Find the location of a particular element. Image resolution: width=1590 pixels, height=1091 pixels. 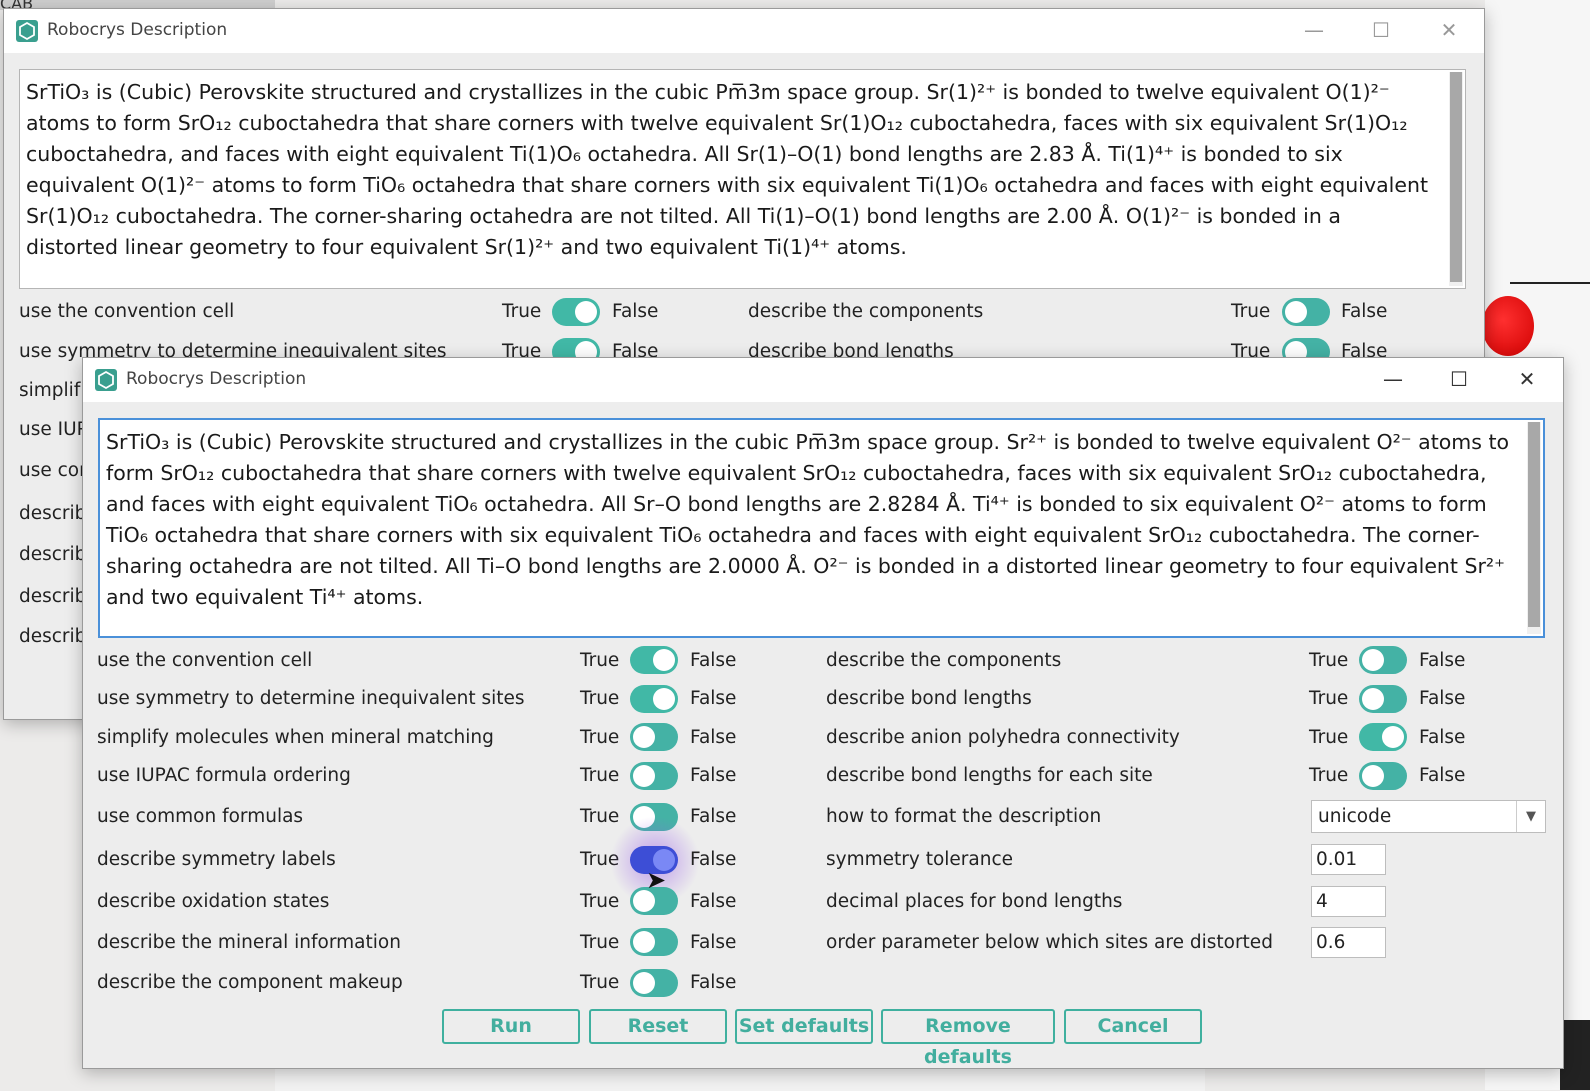

mouse-cursor-icon: ➤ is located at coordinates (656, 880).